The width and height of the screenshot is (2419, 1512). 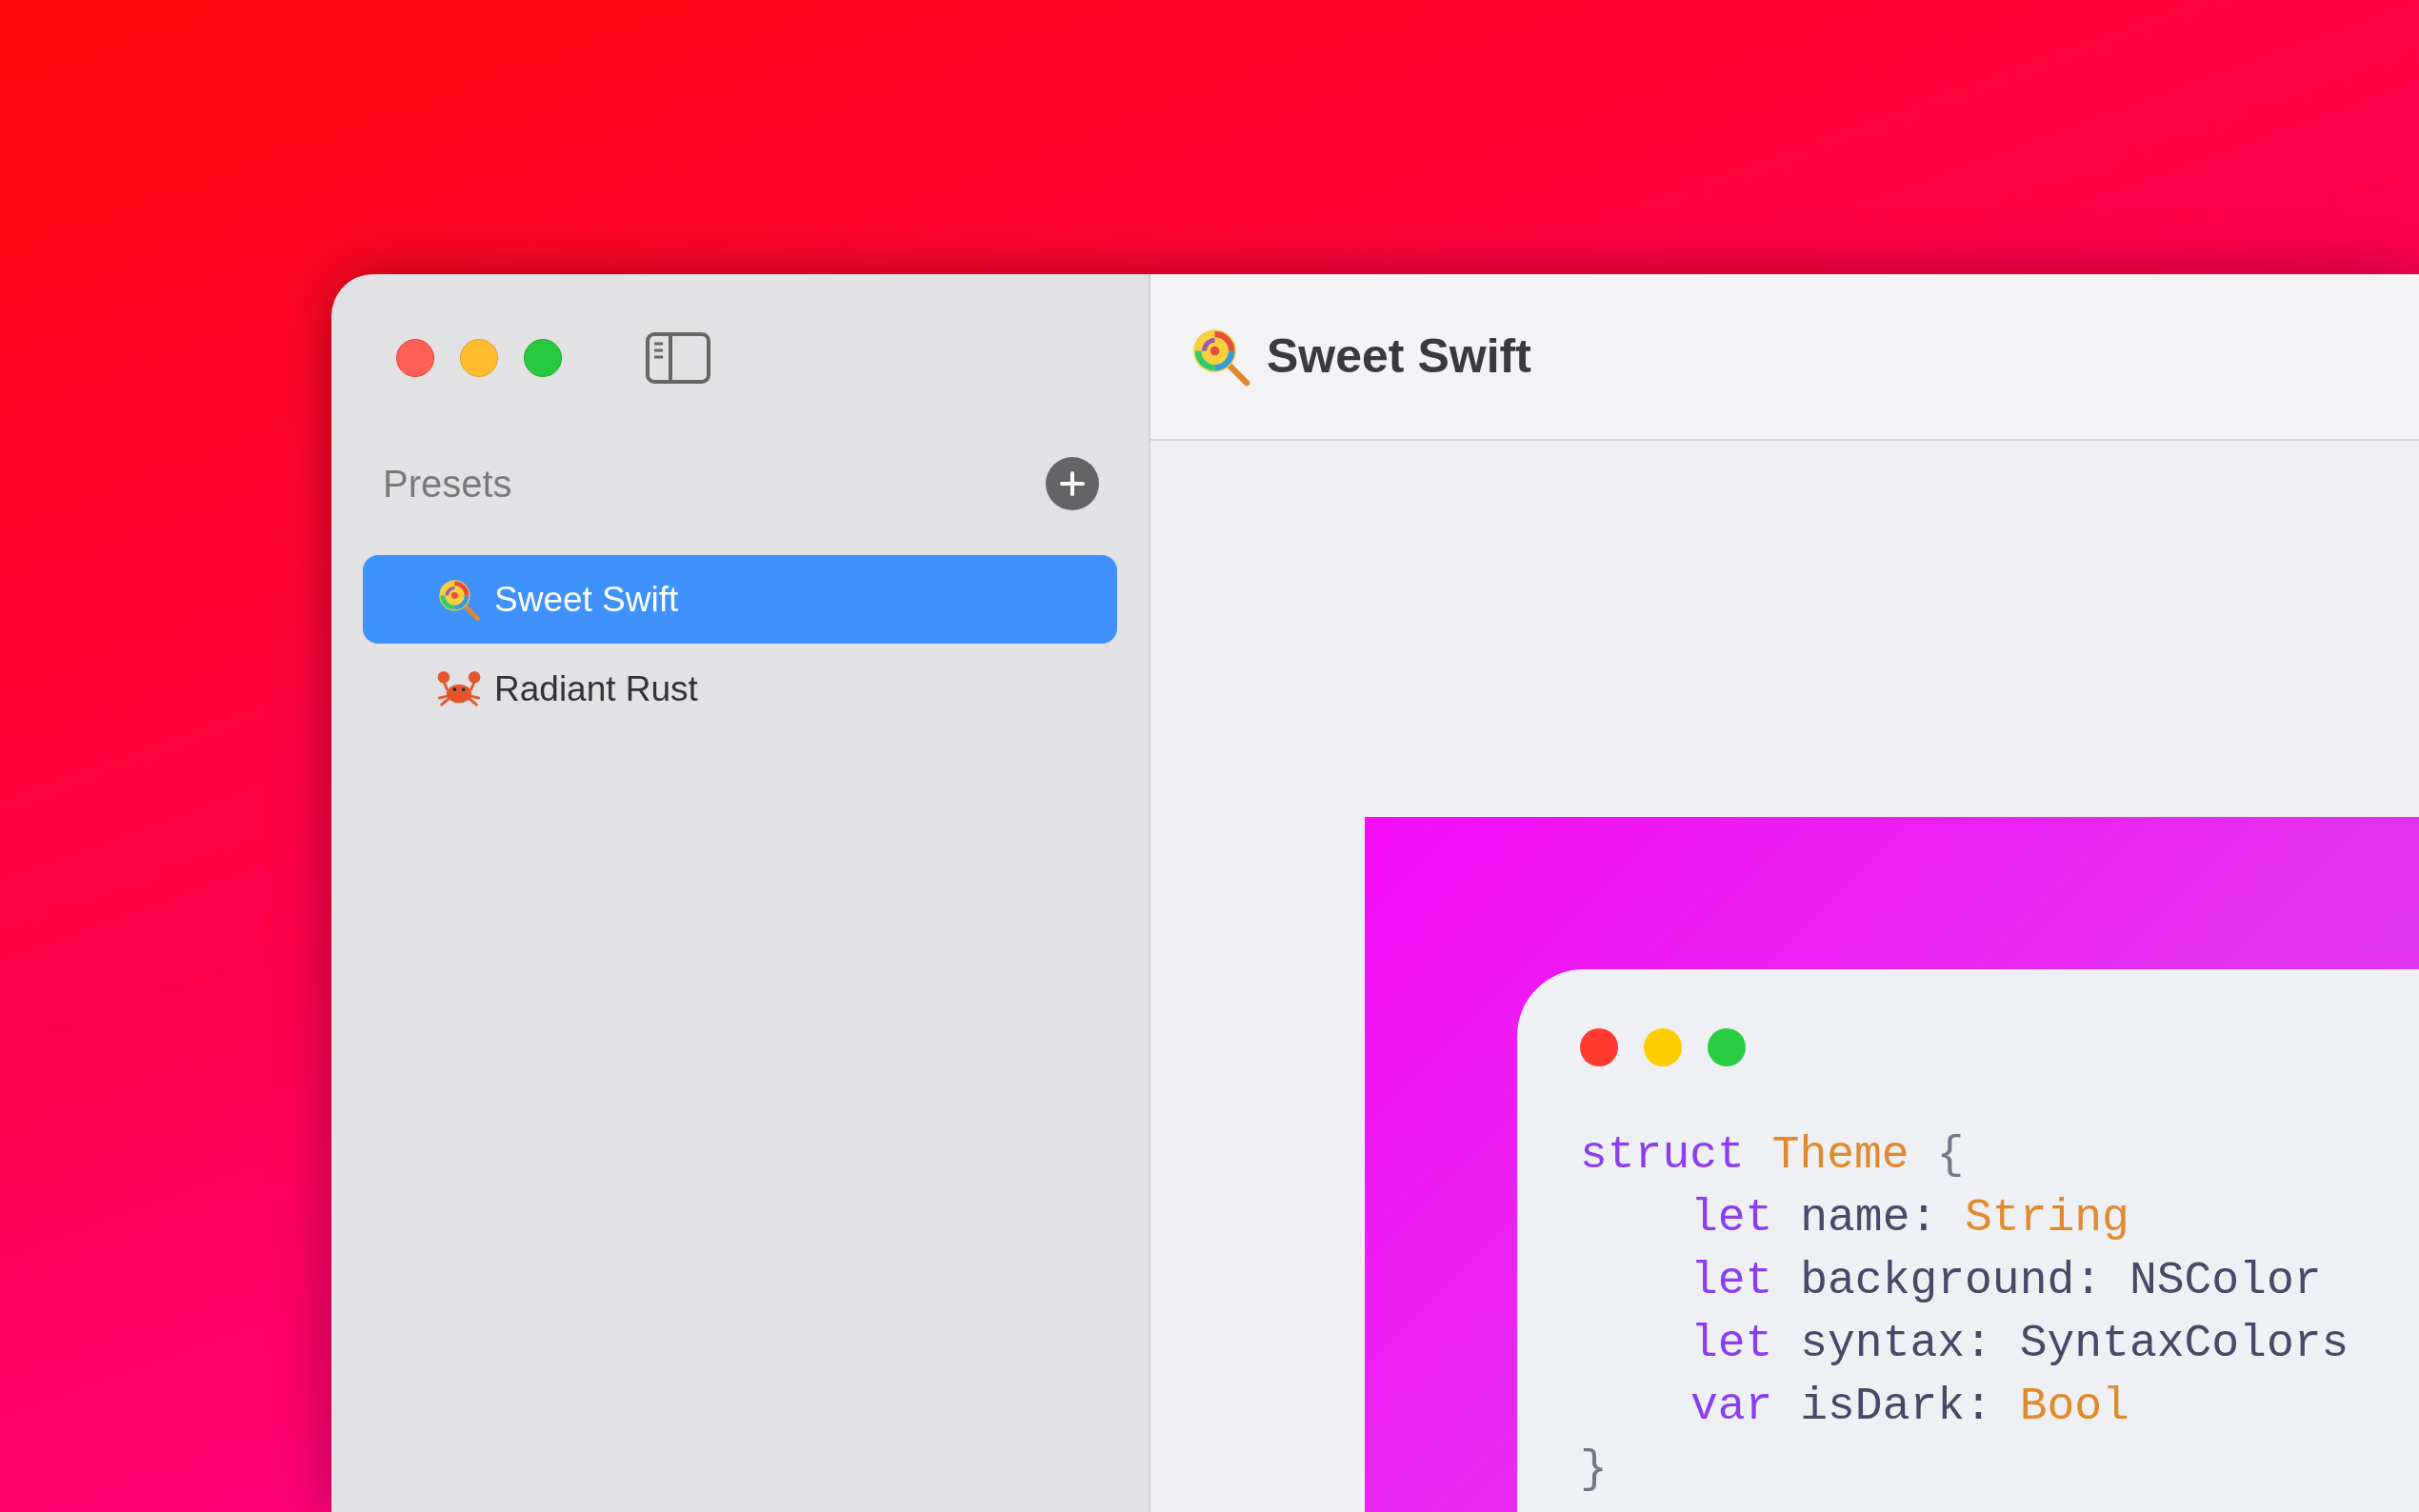 What do you see at coordinates (740, 689) in the screenshot?
I see `preset-item: Radiant Rust` at bounding box center [740, 689].